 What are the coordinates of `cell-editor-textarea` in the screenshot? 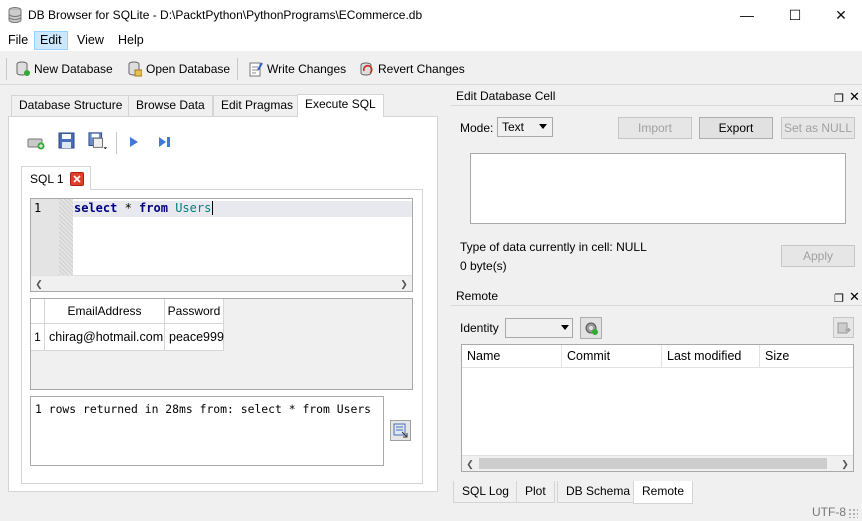 It's located at (658, 188).